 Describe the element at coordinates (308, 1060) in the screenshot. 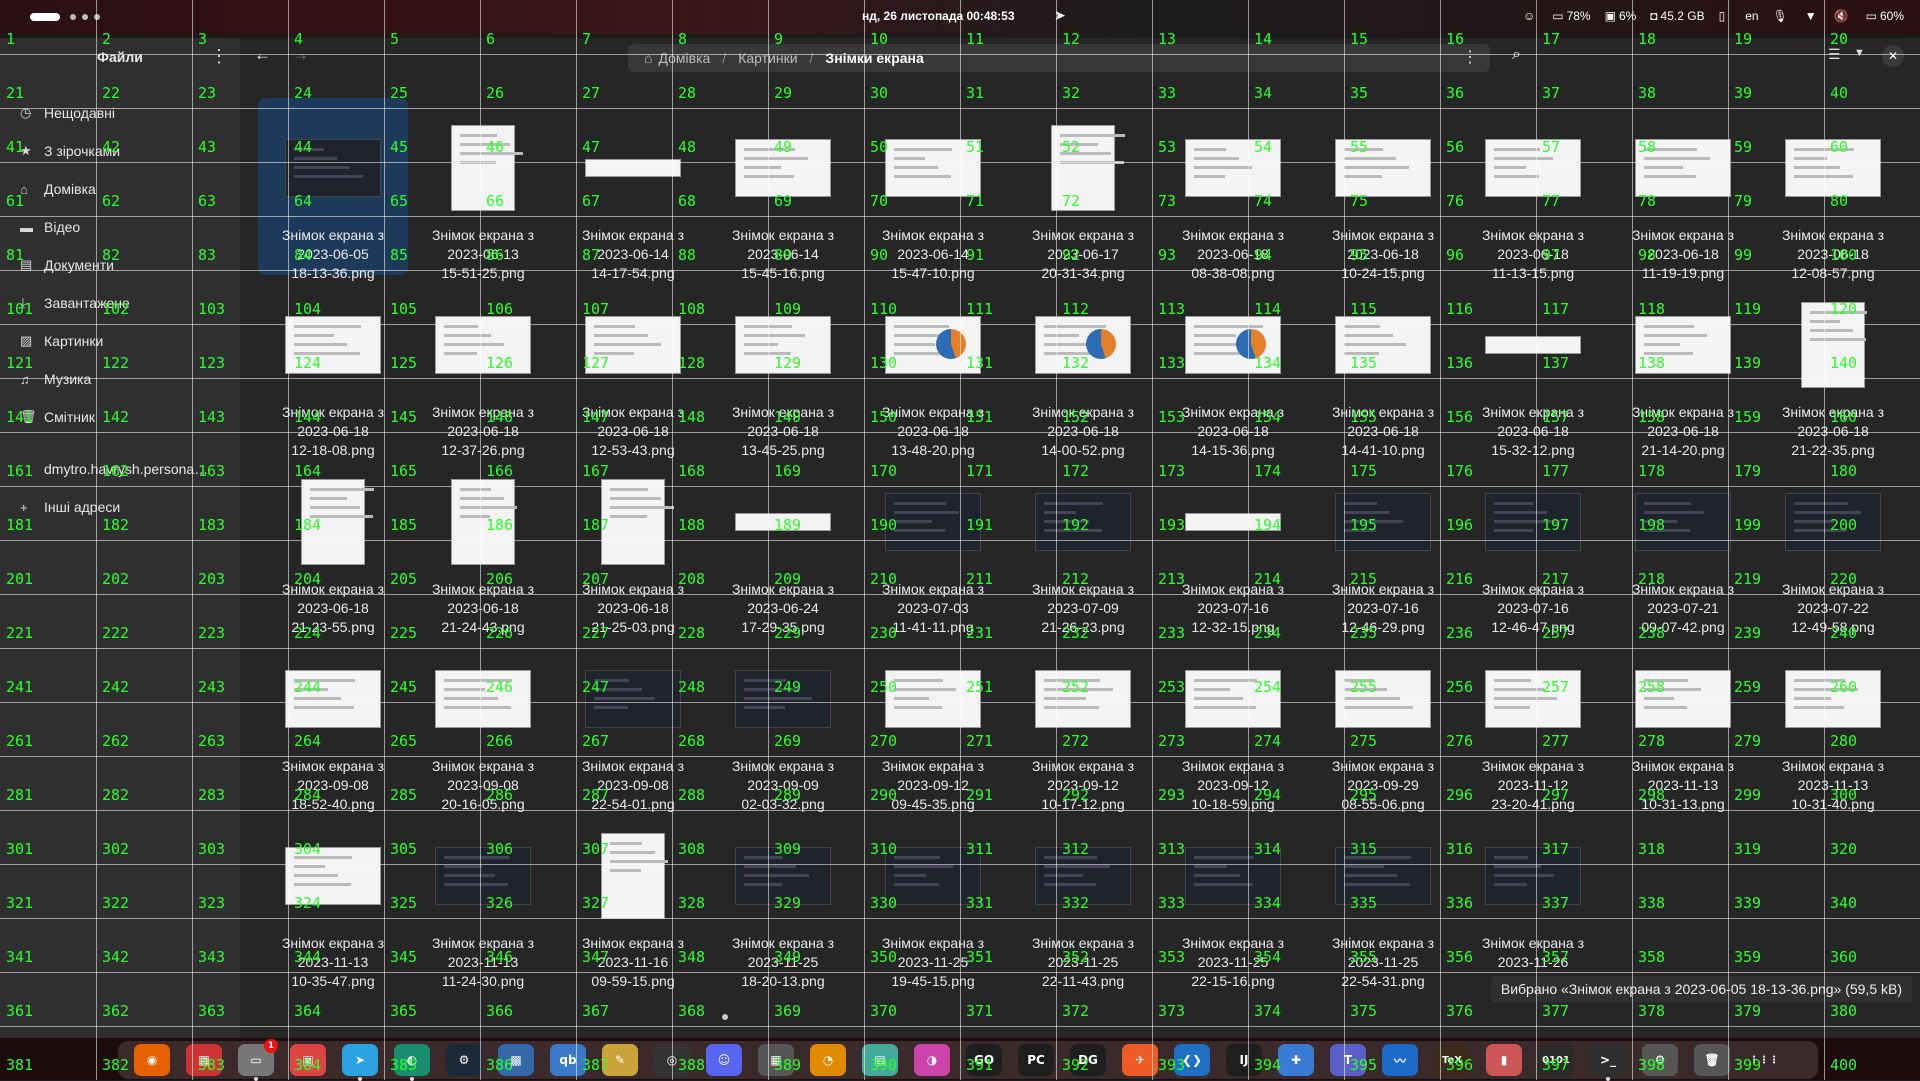

I see `software-icon: ▣` at that location.